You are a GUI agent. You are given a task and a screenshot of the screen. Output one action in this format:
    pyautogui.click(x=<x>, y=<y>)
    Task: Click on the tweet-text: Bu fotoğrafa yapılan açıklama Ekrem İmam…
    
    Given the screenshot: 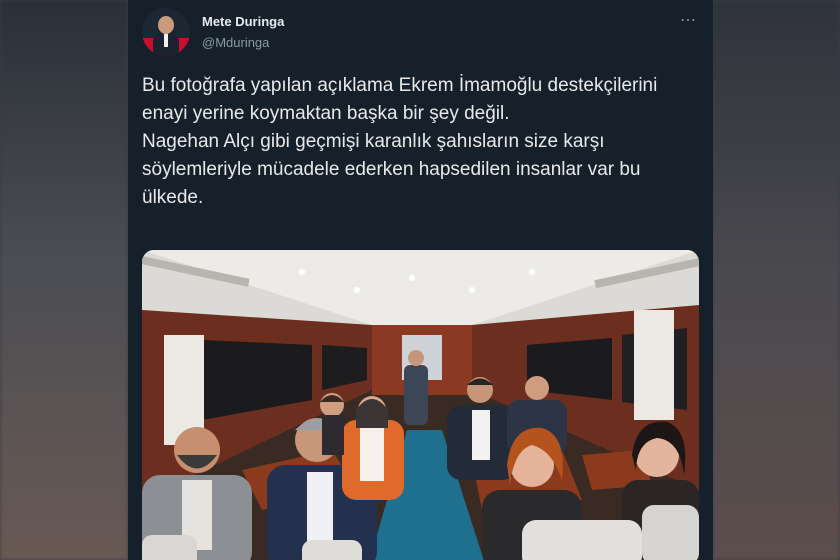 What is the action you would take?
    pyautogui.click(x=400, y=141)
    